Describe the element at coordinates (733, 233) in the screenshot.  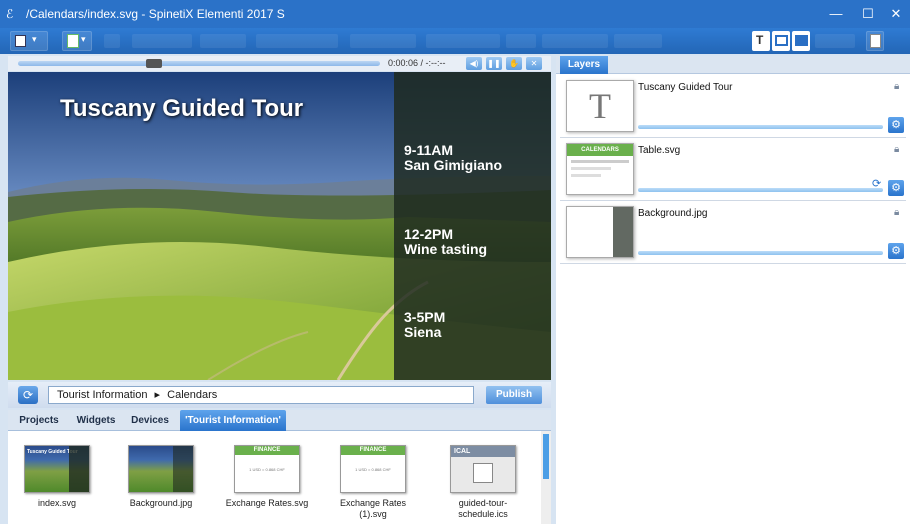
I see `layer-item: Background.jpg 🔒︎ ⚙` at that location.